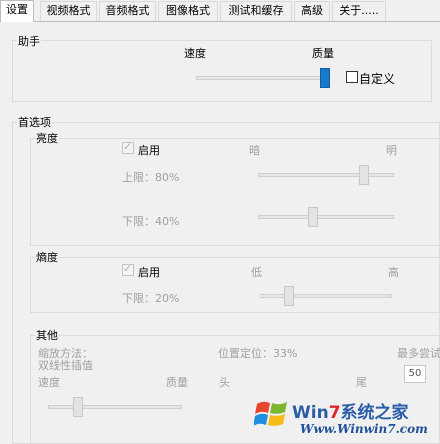 The width and height of the screenshot is (440, 444). I want to click on tail-label: 尾, so click(361, 382).